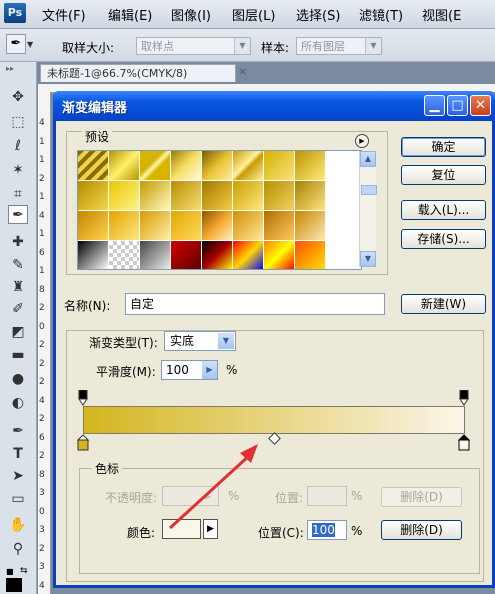  Describe the element at coordinates (209, 370) in the screenshot. I see `smoothness-slider-arrow-icon: ▶` at that location.